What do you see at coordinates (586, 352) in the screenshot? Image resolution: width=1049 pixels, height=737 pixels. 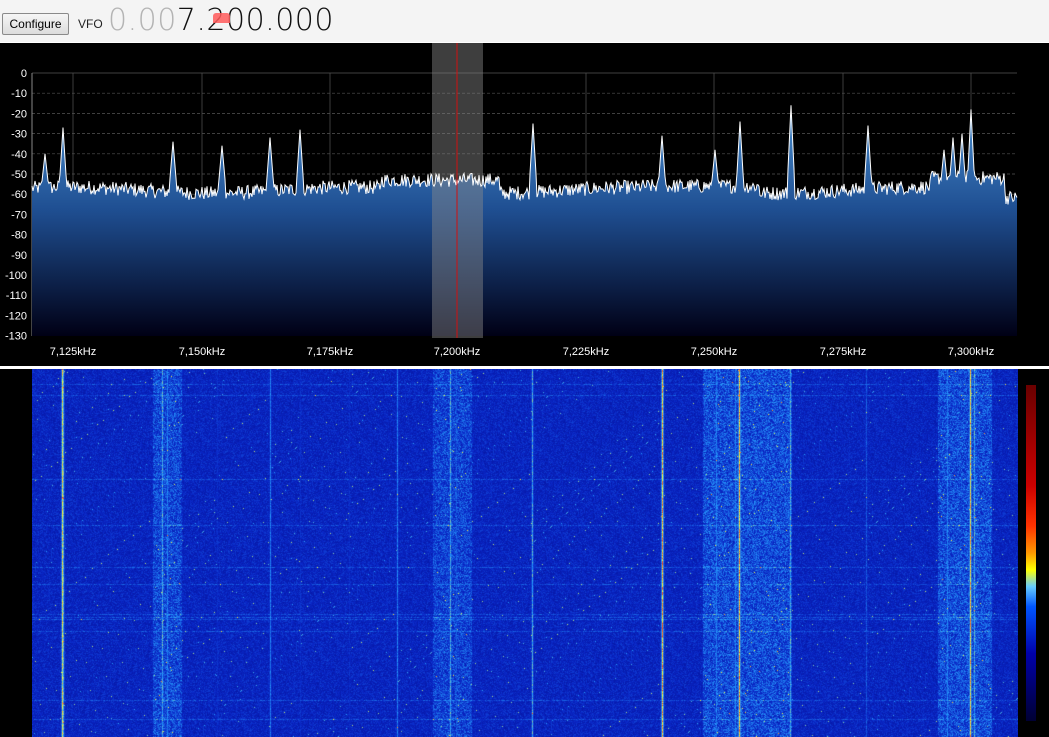 I see `x-tick-label: 7,225kHz` at bounding box center [586, 352].